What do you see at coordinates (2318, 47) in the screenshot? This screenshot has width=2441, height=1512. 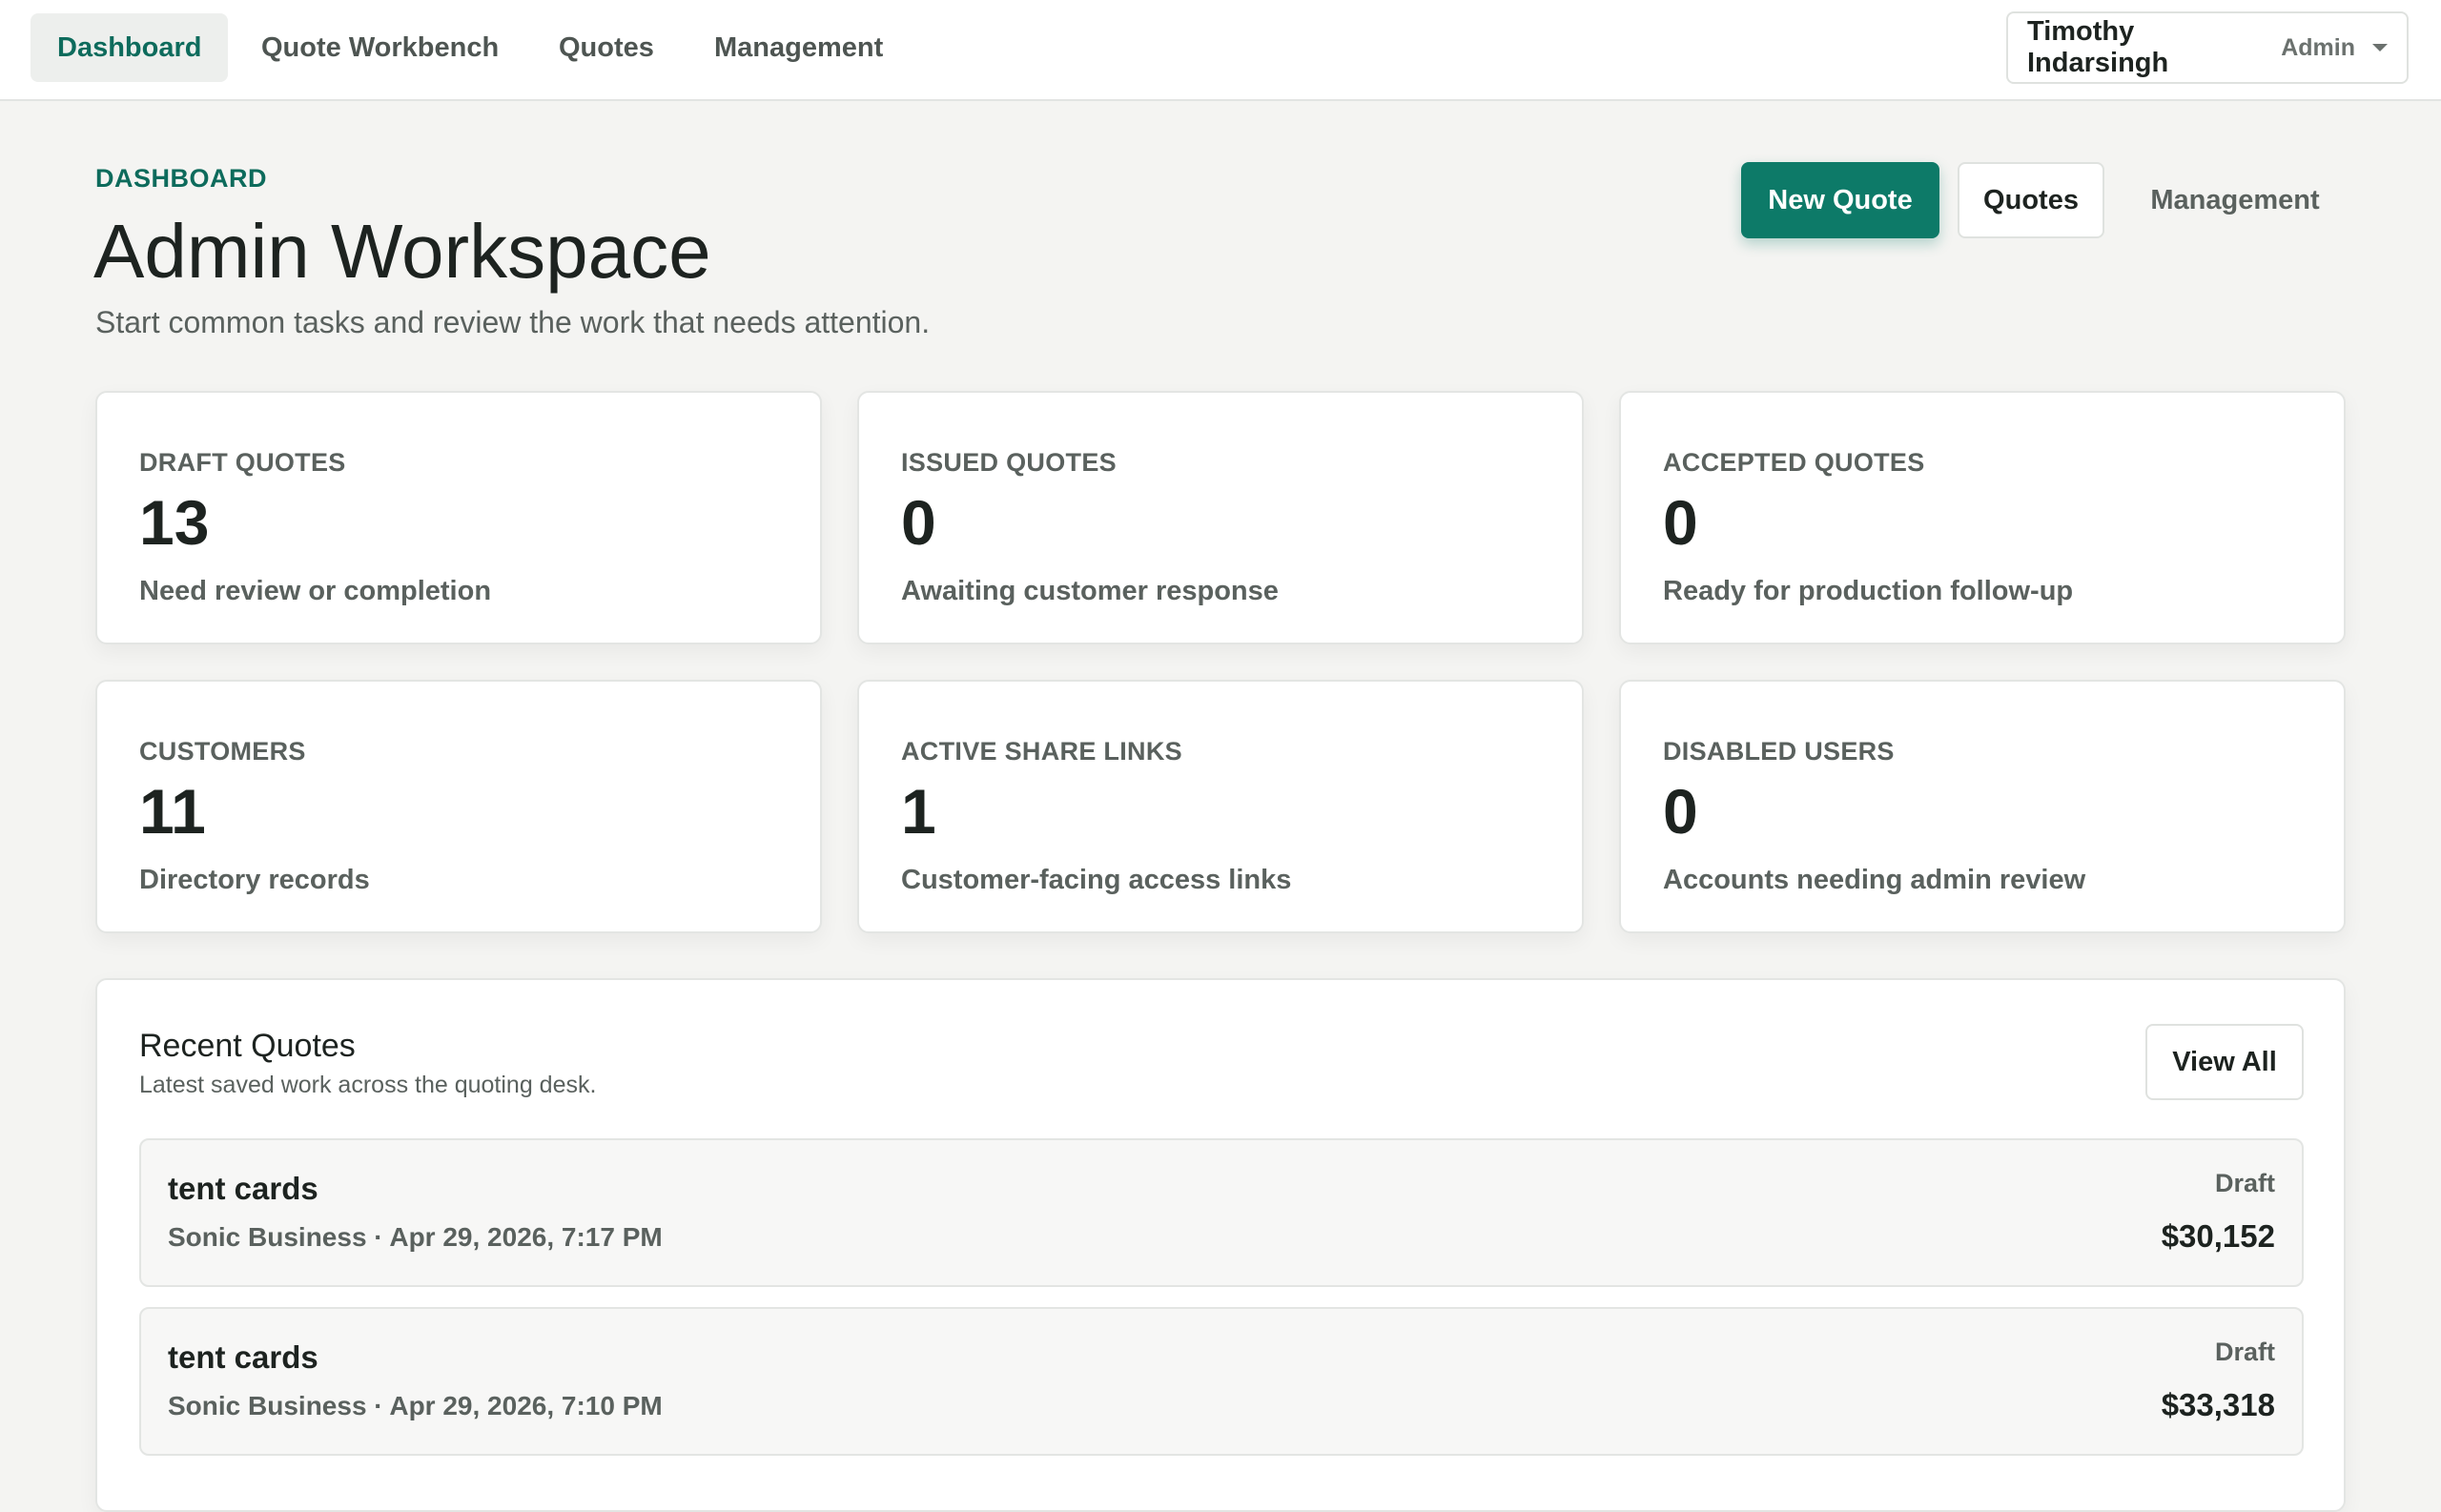 I see `user-role: Admin` at bounding box center [2318, 47].